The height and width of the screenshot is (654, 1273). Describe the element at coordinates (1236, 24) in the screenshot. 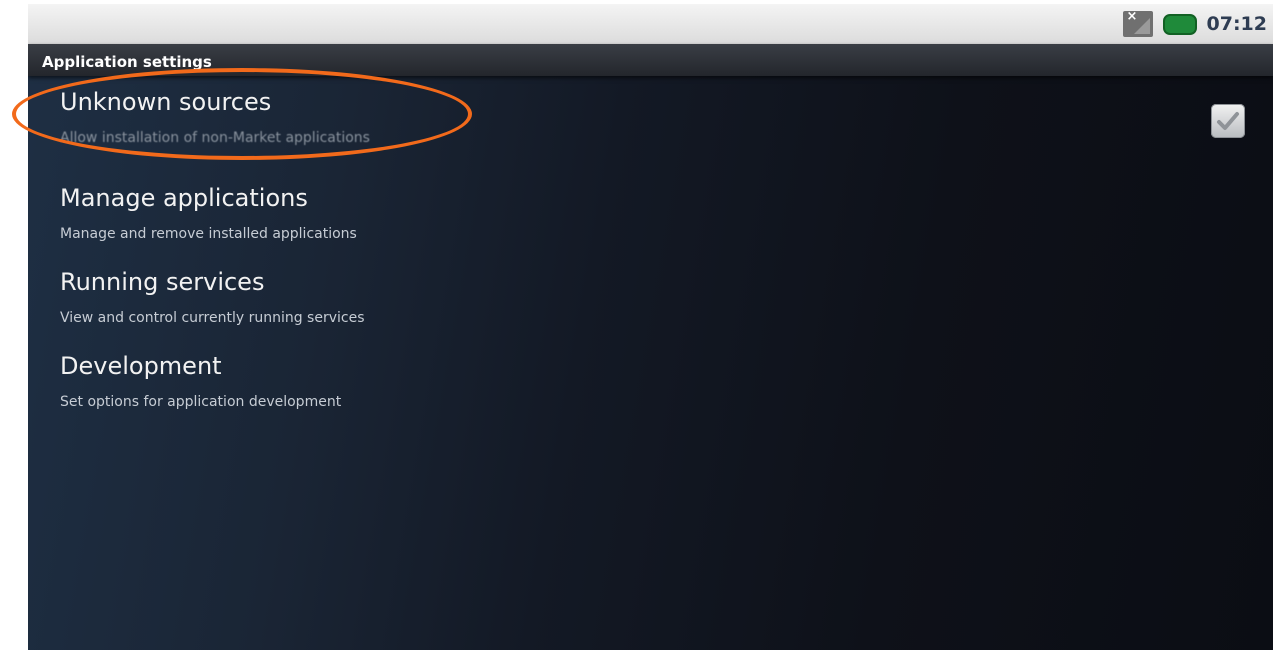

I see `status-clock: 07:12` at that location.